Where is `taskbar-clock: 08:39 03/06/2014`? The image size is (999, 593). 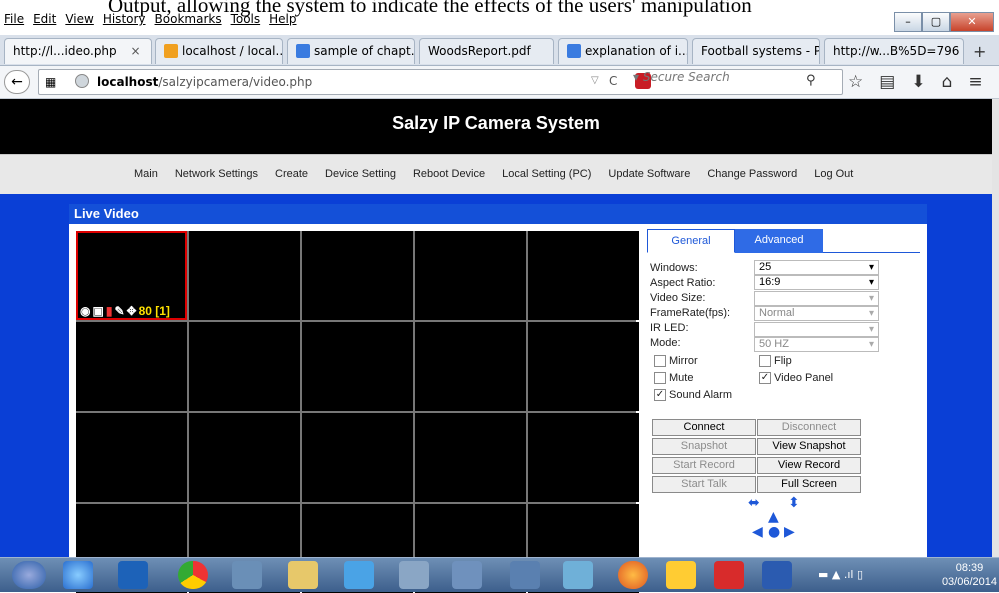
taskbar-clock: 08:39 03/06/2014 is located at coordinates (969, 575).